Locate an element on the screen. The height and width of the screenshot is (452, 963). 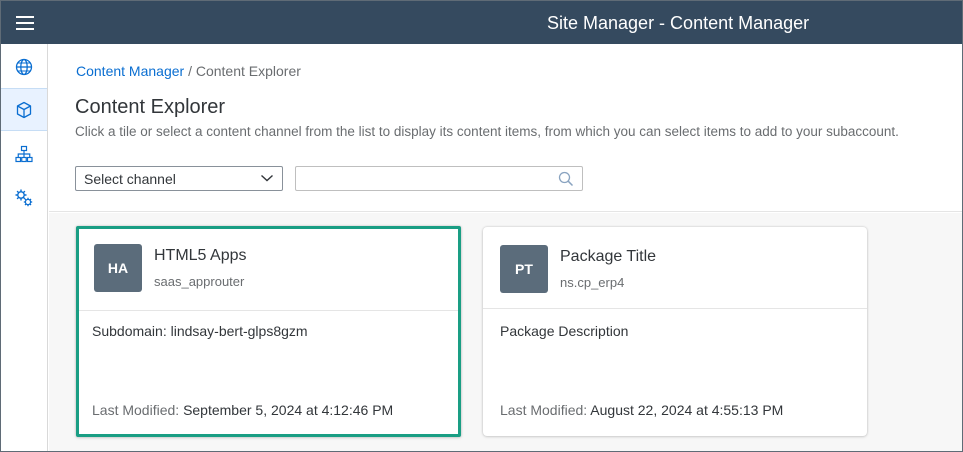
tile-description: Subdomain: lindsay-bert-glps8gzm is located at coordinates (200, 331).